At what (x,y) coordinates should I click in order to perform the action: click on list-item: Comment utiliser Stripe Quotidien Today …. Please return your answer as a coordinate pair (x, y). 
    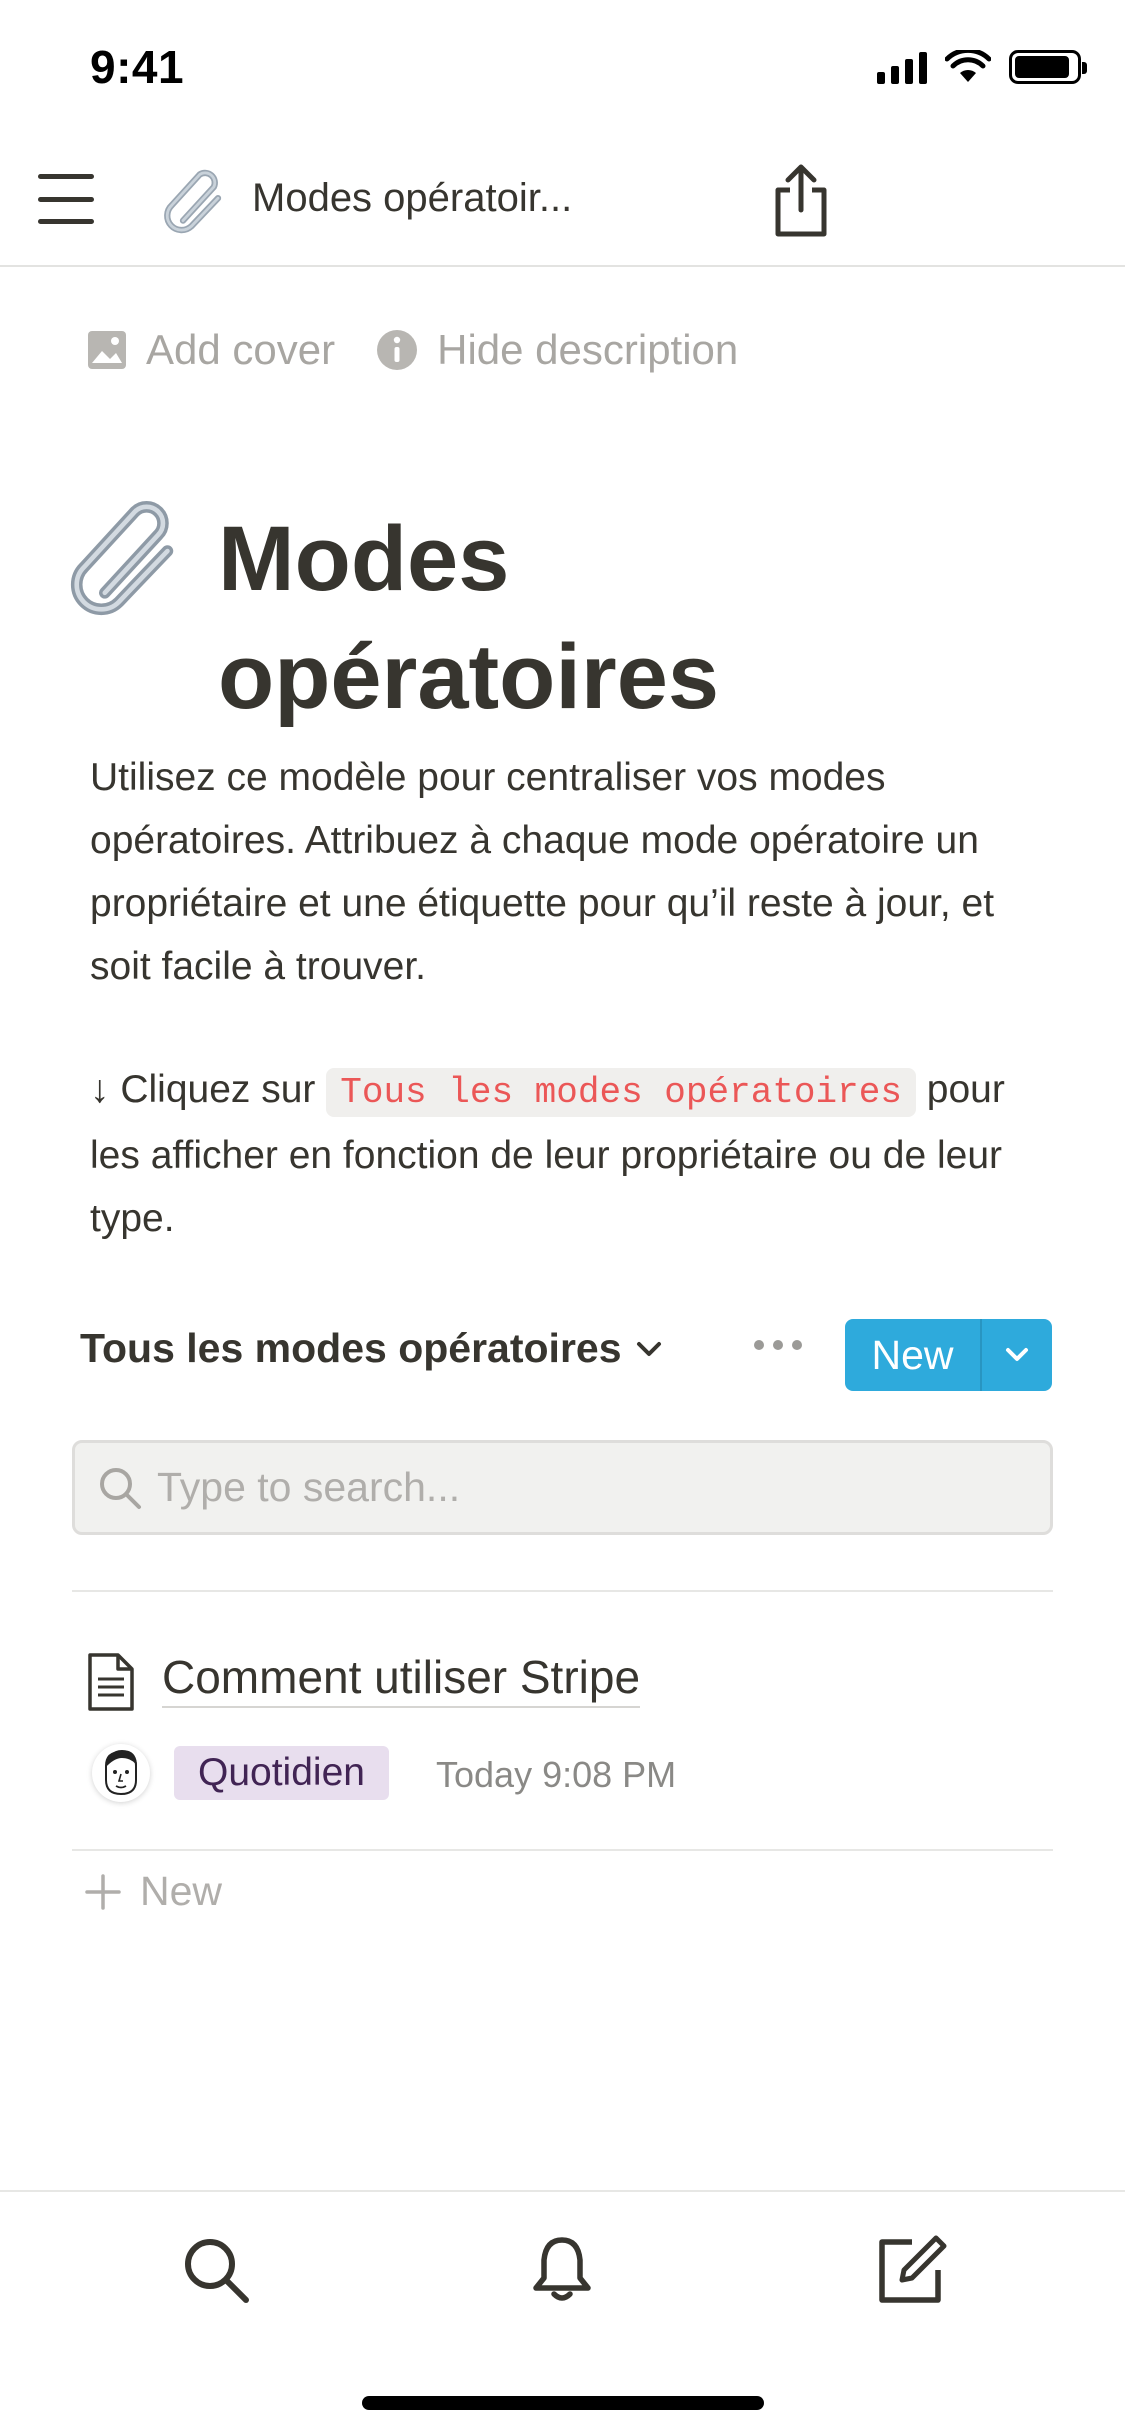
    Looking at the image, I should click on (562, 1734).